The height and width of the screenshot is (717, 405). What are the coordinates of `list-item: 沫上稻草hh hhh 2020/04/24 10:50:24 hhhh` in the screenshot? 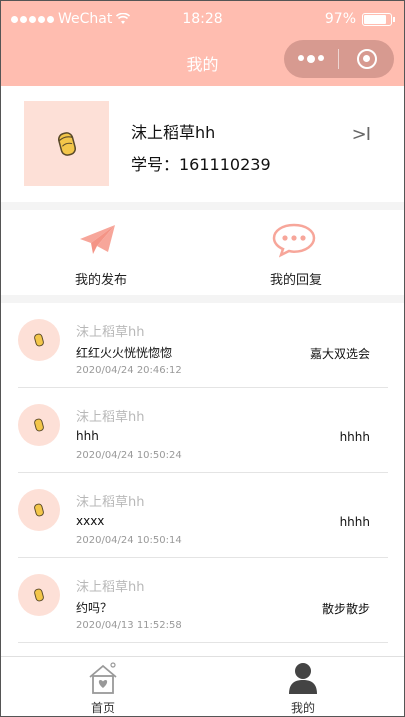 It's located at (203, 430).